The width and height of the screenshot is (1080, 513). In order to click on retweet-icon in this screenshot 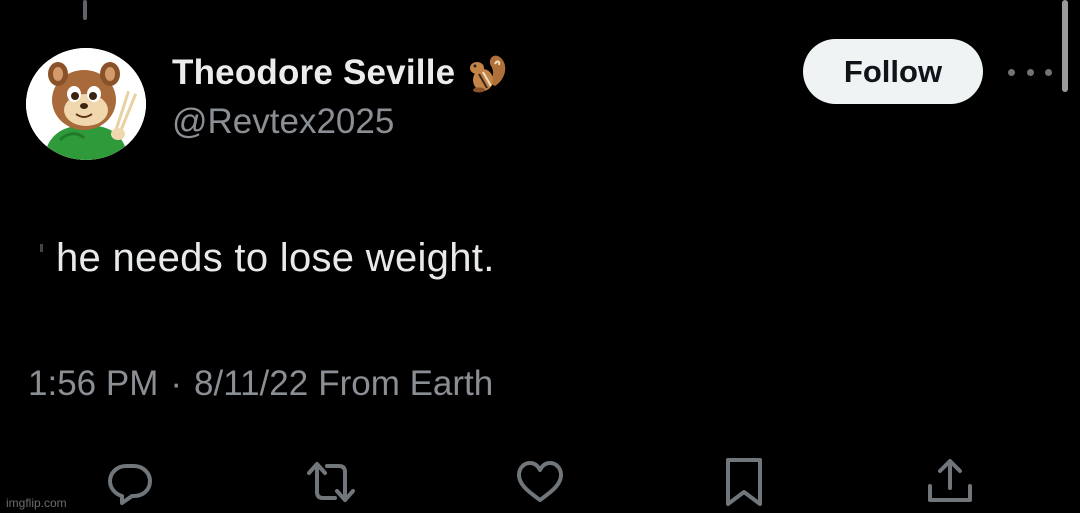, I will do `click(331, 482)`.